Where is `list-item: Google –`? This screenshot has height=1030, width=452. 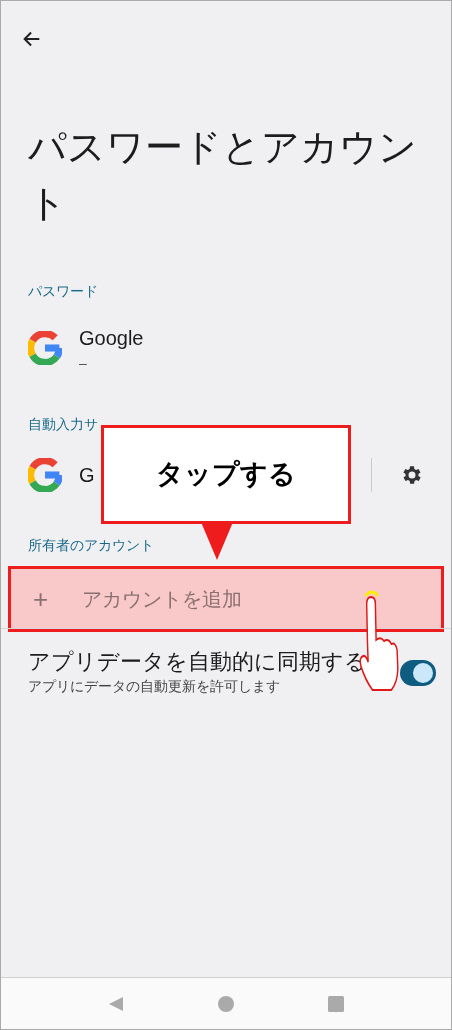 list-item: Google – is located at coordinates (226, 348).